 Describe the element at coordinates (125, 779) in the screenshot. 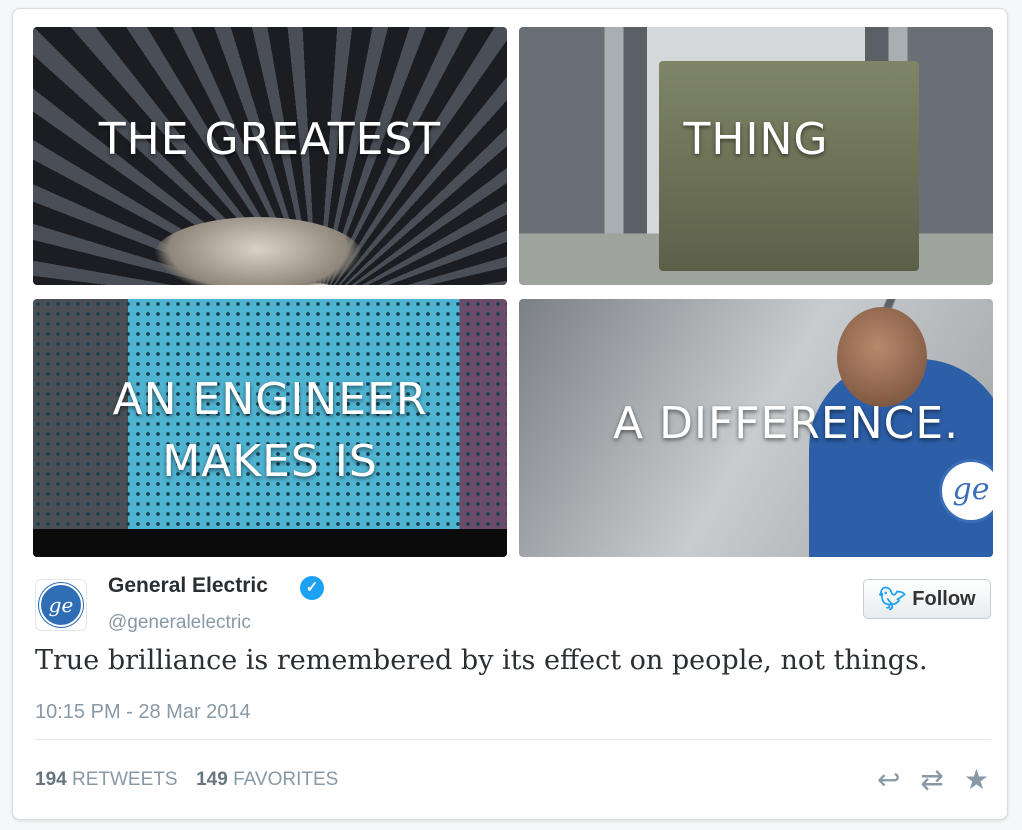

I see `retweets-label: RETWEETS` at that location.